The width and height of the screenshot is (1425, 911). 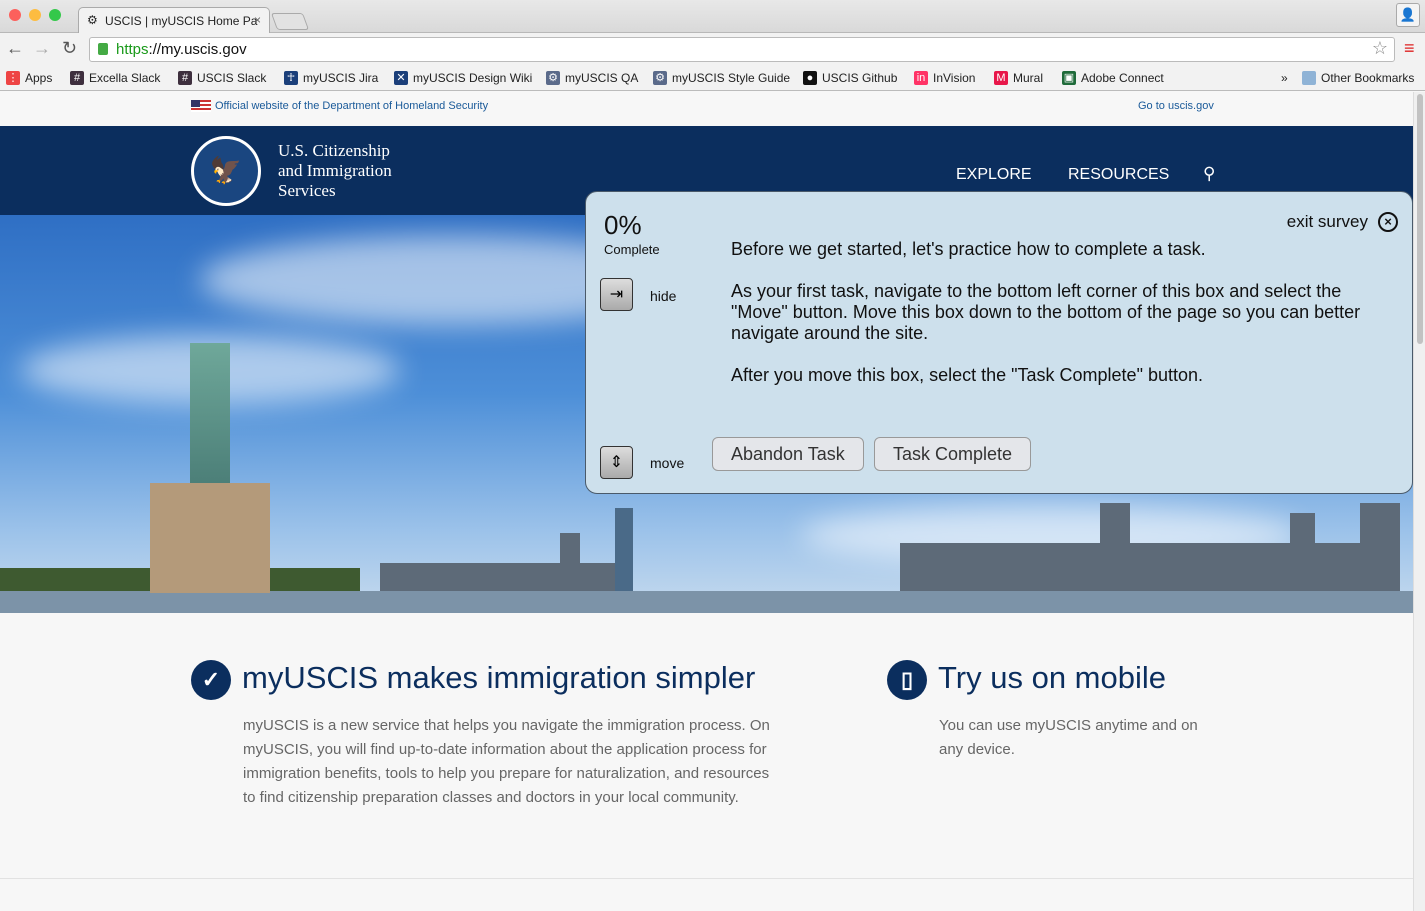 What do you see at coordinates (1028, 78) in the screenshot?
I see `bookmark-label: Mural` at bounding box center [1028, 78].